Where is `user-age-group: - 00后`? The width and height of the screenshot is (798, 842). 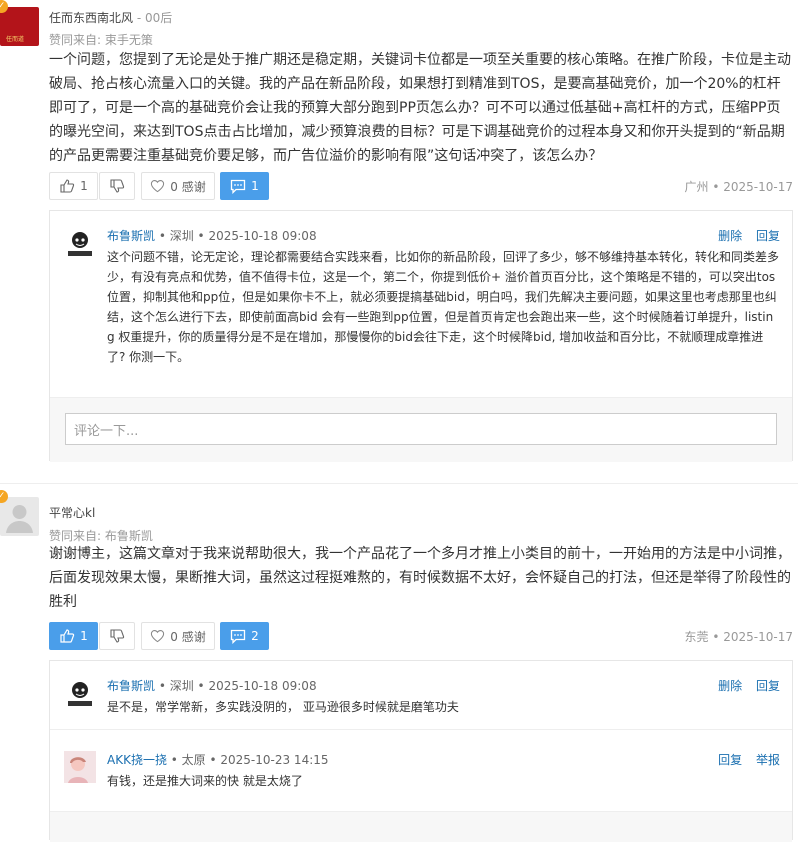
user-age-group: - 00后 is located at coordinates (154, 18).